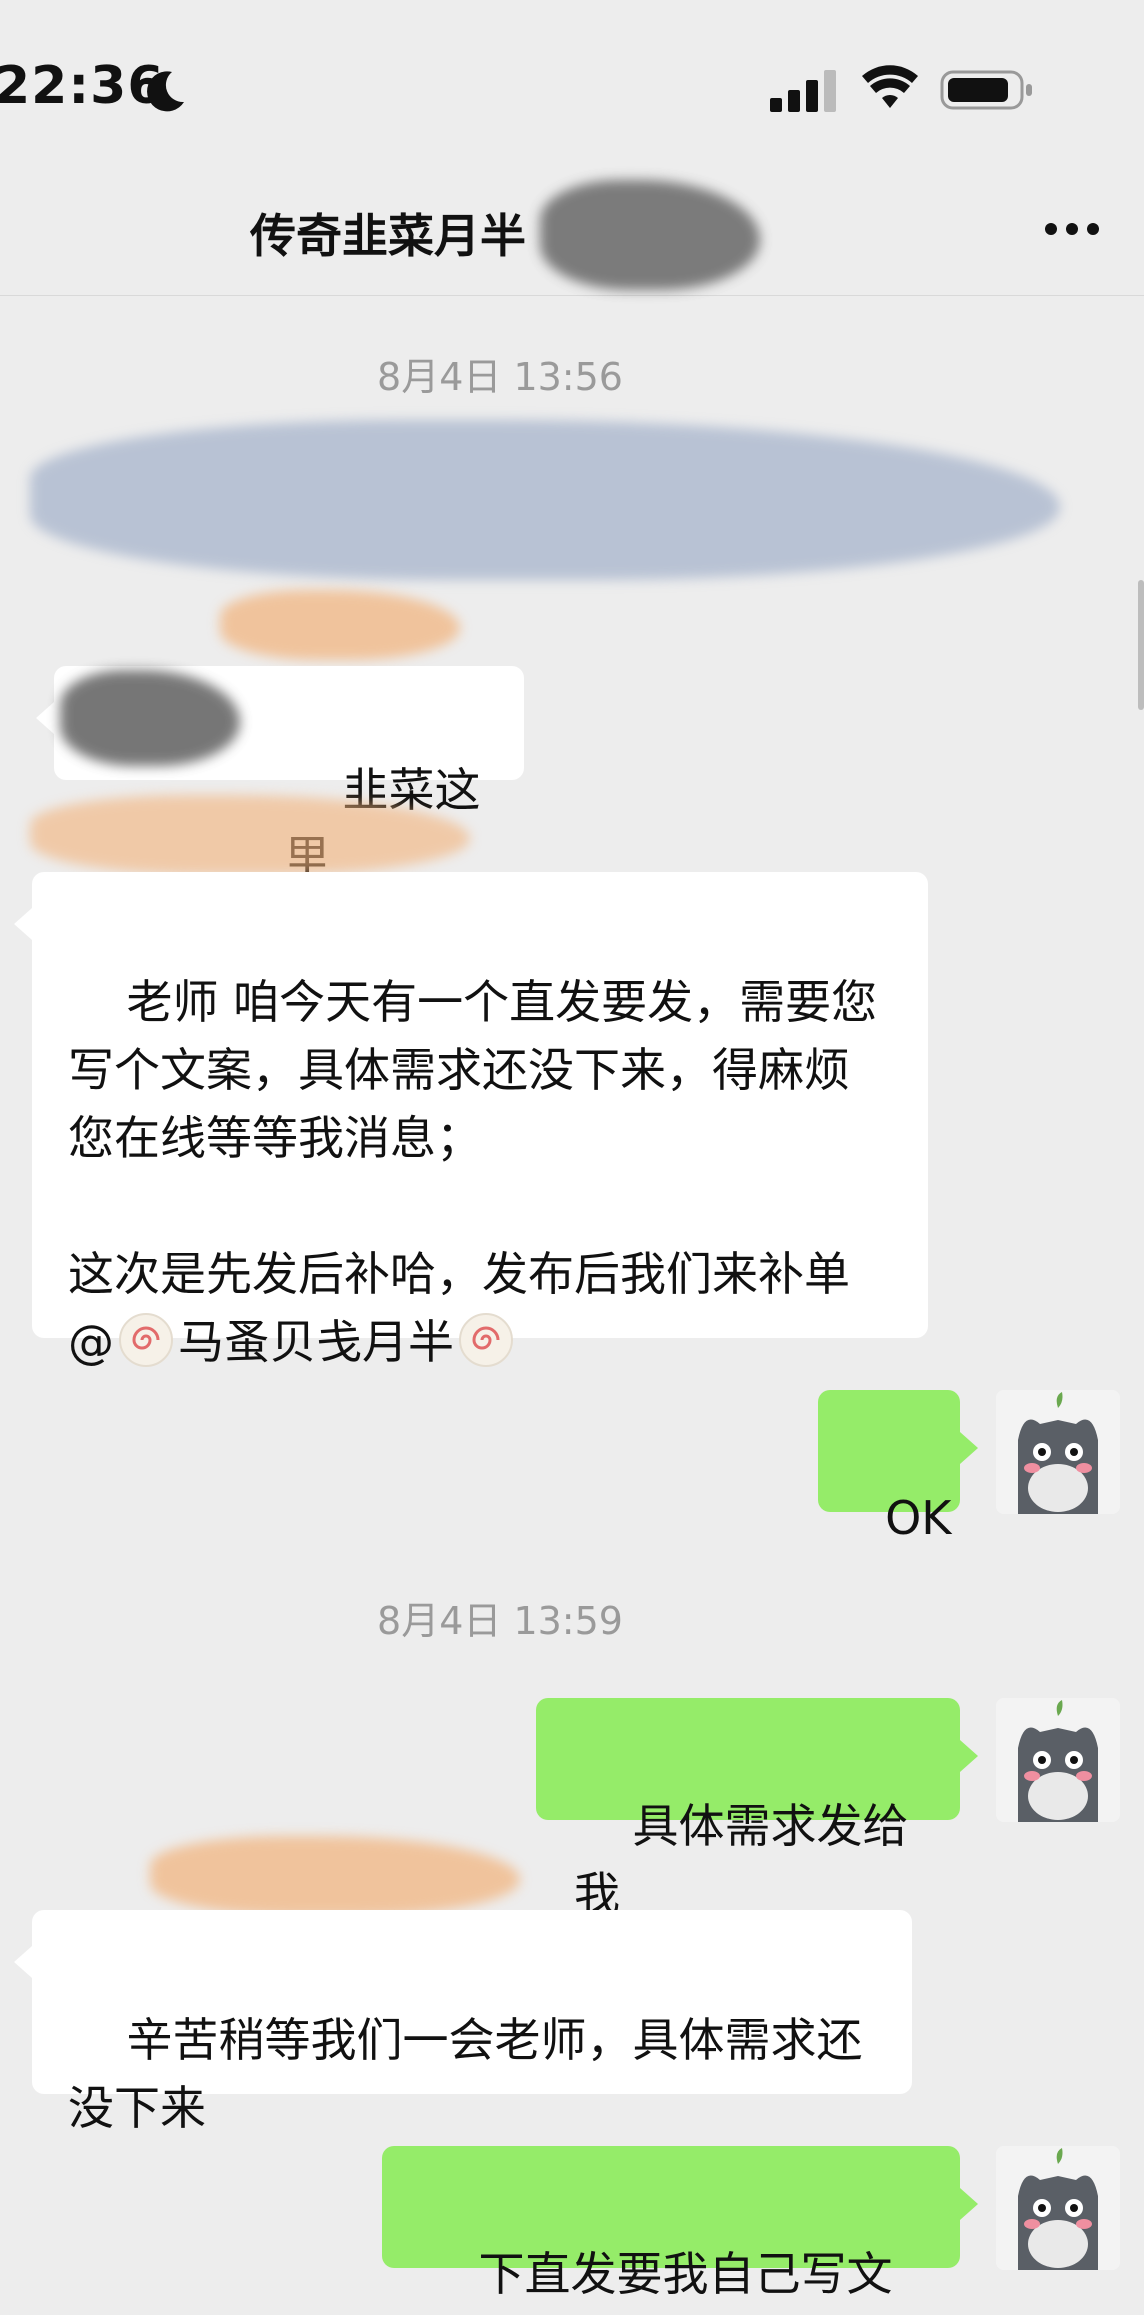 Image resolution: width=1144 pixels, height=2315 pixels. What do you see at coordinates (500, 377) in the screenshot?
I see `timestamp: 8月4日 13:56` at bounding box center [500, 377].